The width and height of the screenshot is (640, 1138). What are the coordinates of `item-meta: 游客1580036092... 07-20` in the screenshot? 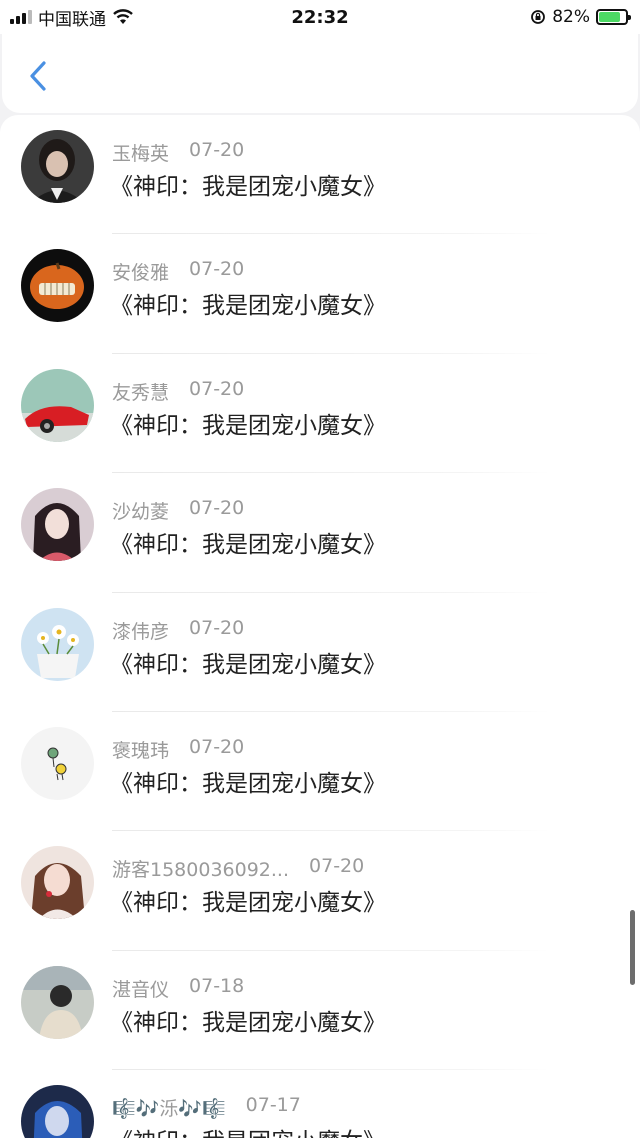 It's located at (238, 868).